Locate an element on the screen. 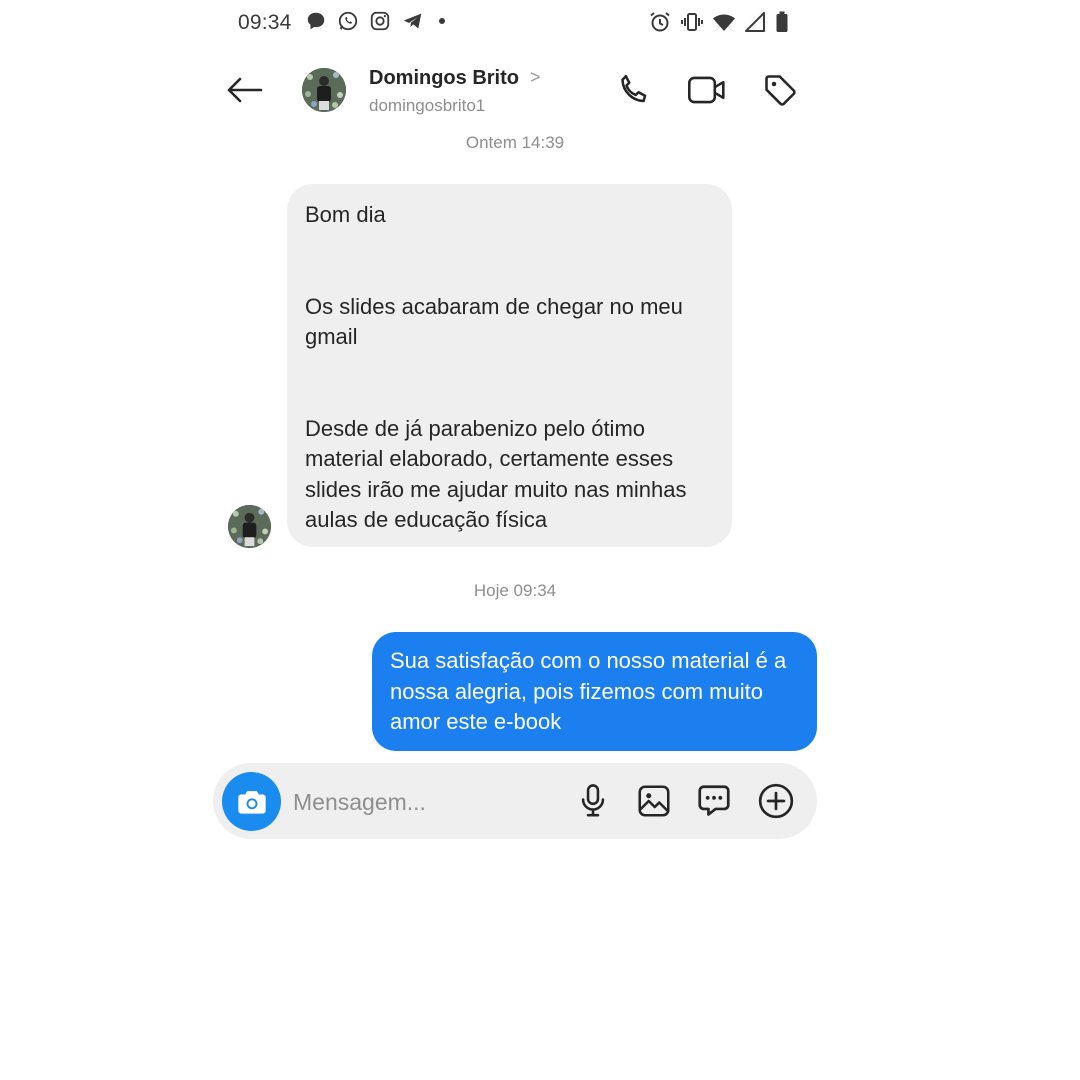  telegram-icon is located at coordinates (413, 21).